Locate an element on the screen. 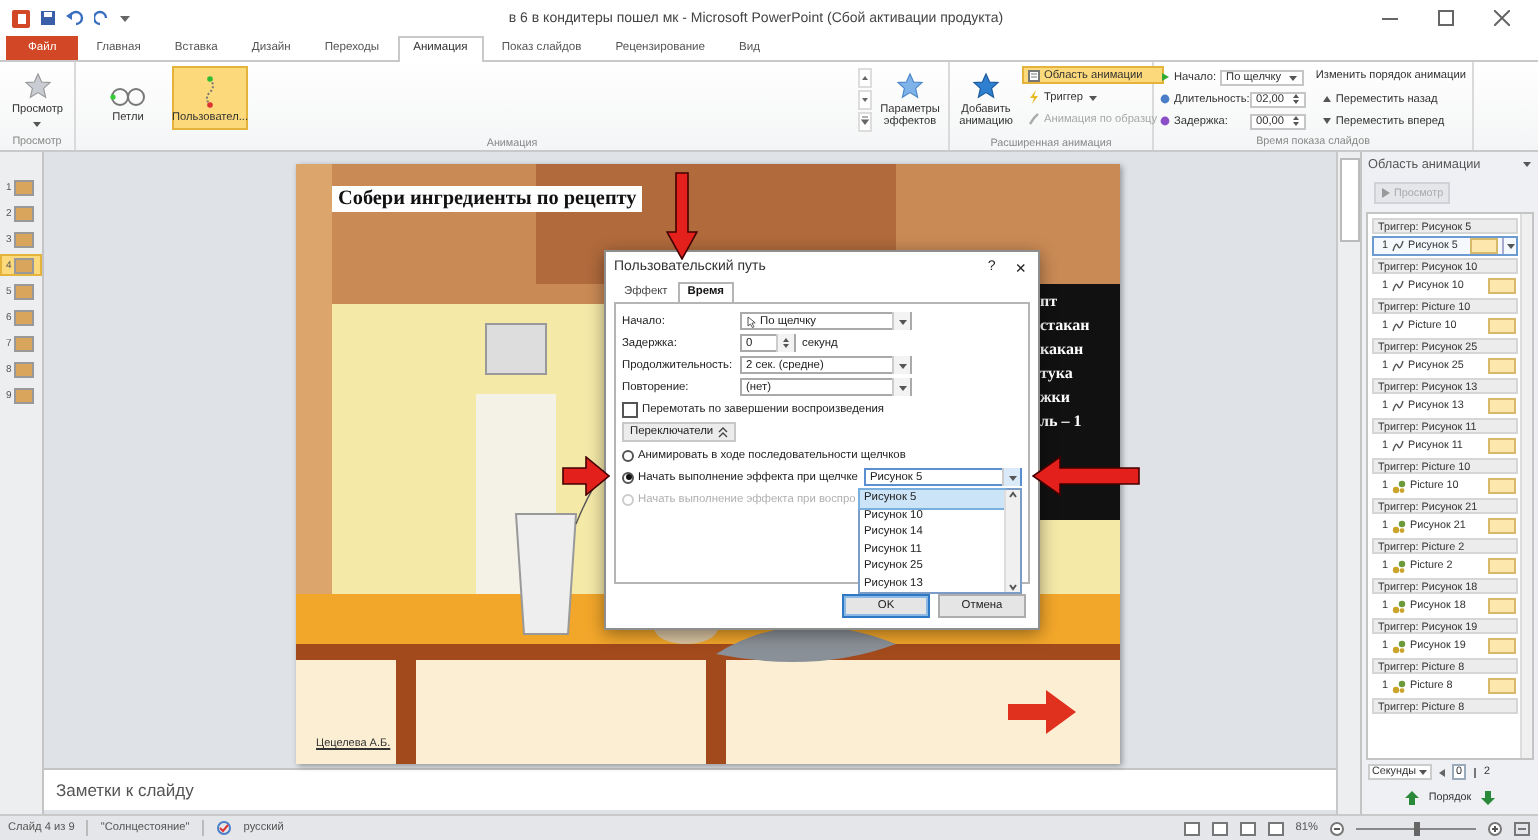 Image resolution: width=1538 pixels, height=840 pixels. scroll-up-icon is located at coordinates (1013, 495).